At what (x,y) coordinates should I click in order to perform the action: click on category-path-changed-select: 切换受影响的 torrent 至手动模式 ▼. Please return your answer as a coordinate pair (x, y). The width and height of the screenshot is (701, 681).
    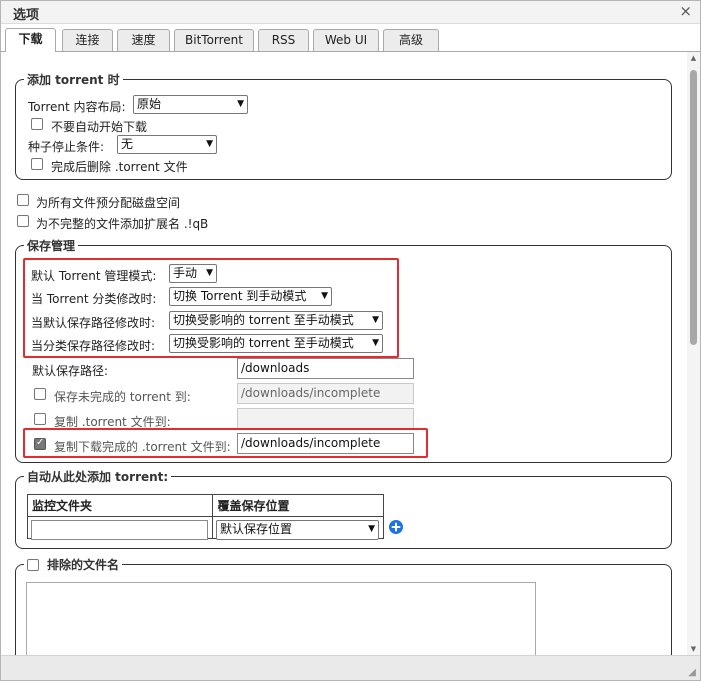
    Looking at the image, I should click on (276, 343).